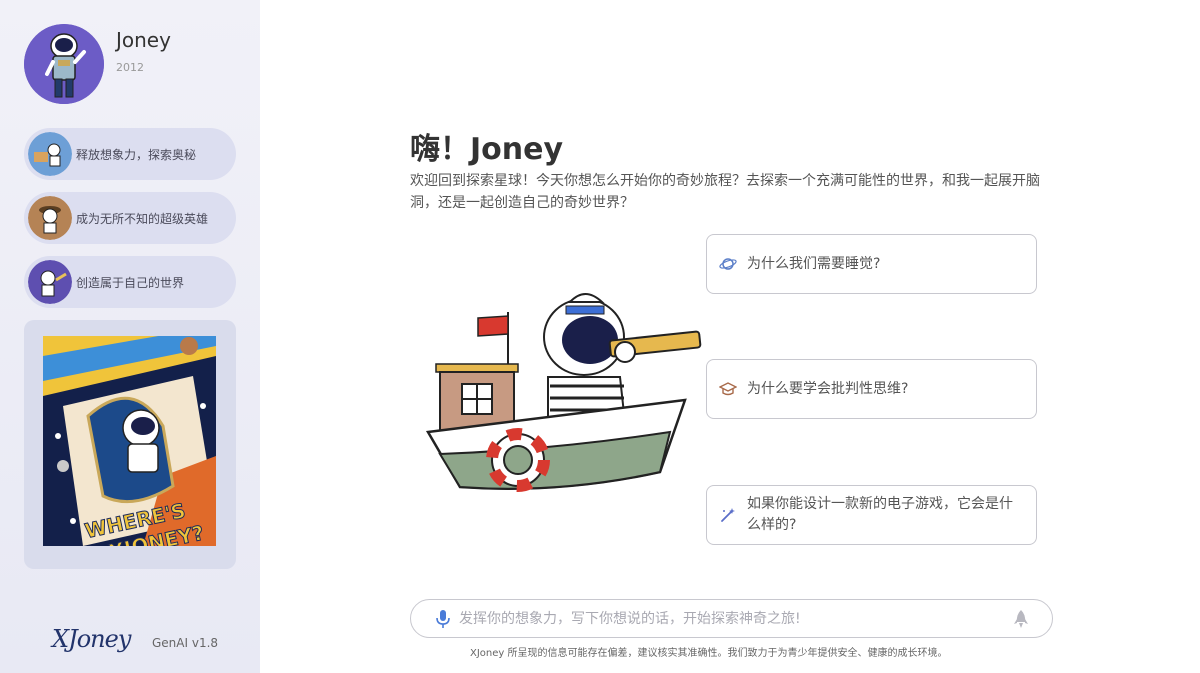  I want to click on chat-input-bar, so click(731, 618).